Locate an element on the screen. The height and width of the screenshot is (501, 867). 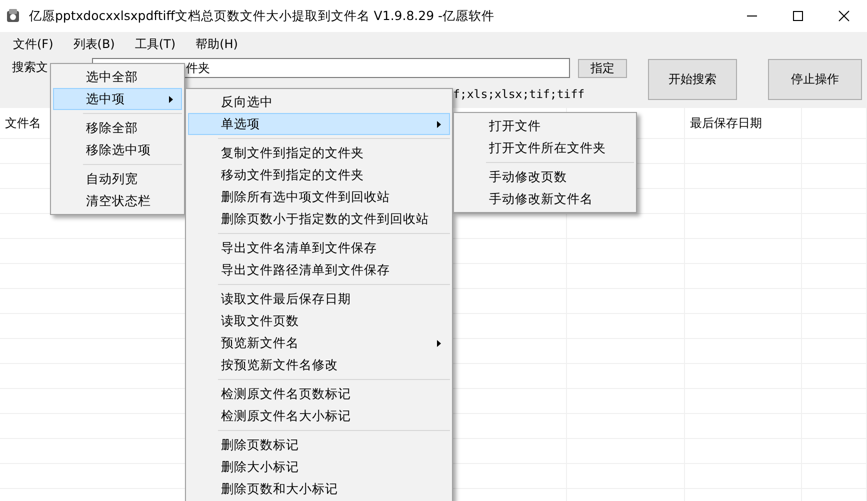
menu-bar-item: 工具(T) is located at coordinates (155, 44).